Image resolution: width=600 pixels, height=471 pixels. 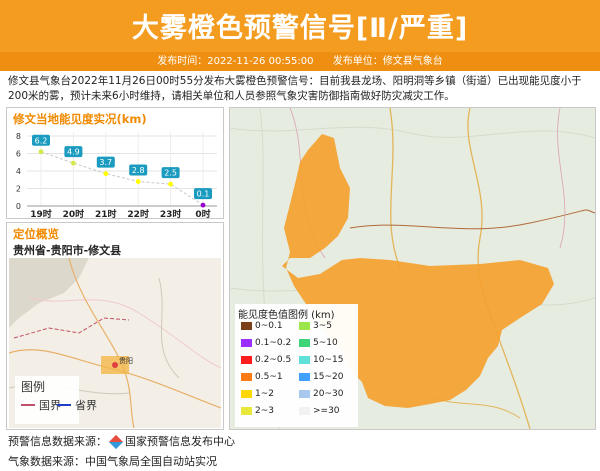 I want to click on legend-item: 2~3, so click(x=257, y=411).